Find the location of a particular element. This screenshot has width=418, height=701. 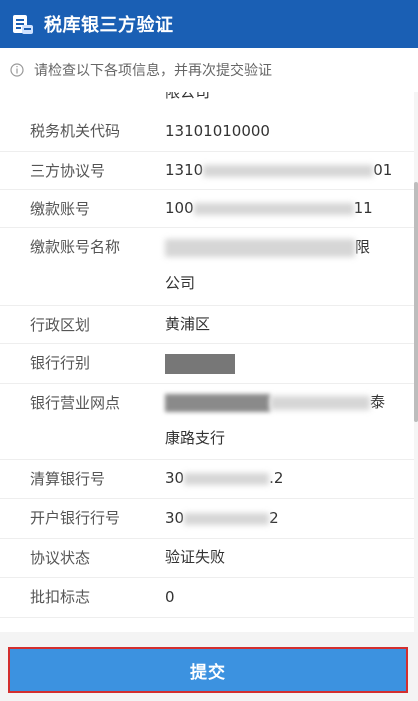

title-bar: 税库银三方验证 is located at coordinates (209, 24).